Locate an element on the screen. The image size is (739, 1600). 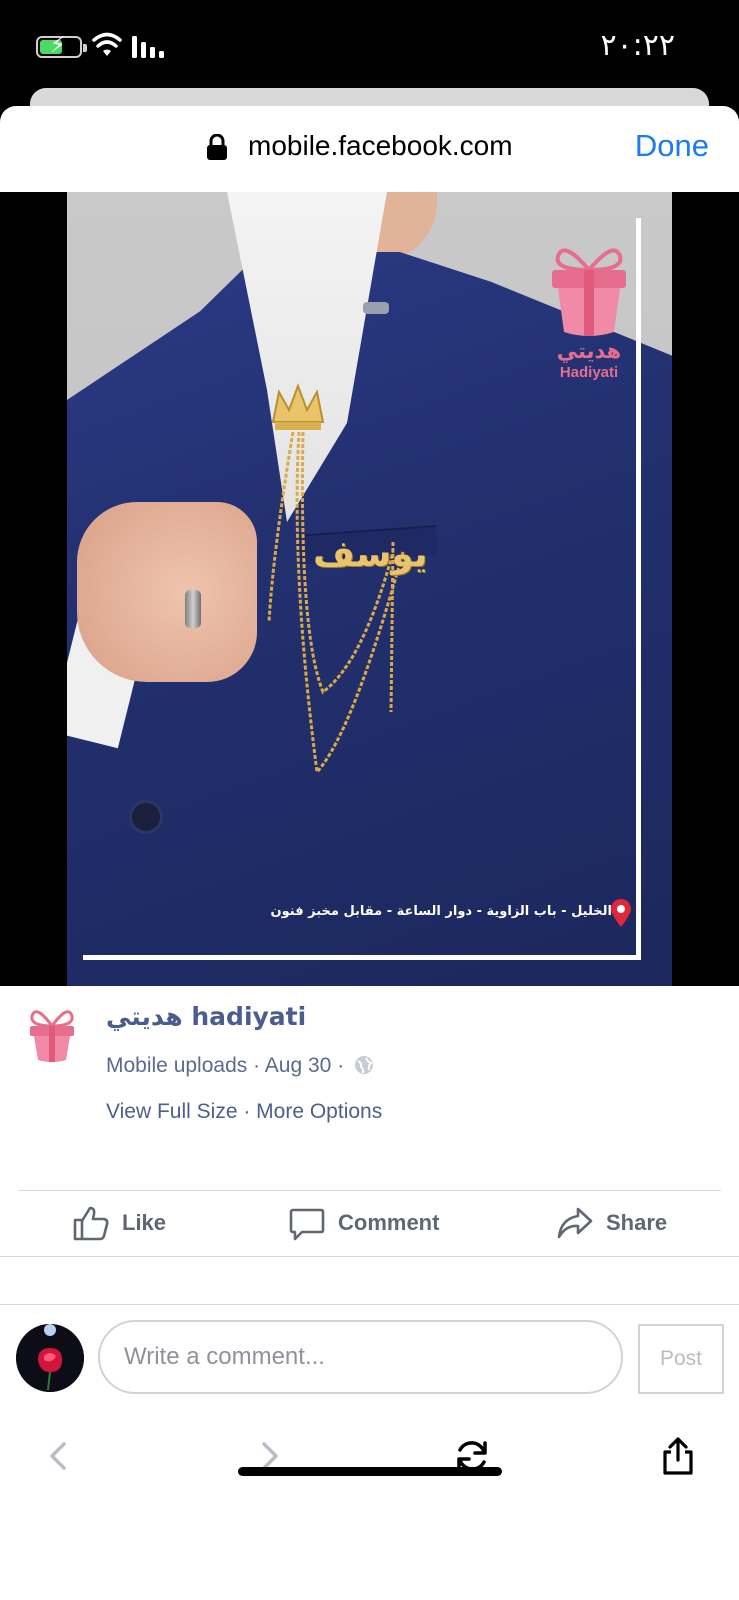
like-icon is located at coordinates (91, 1223).